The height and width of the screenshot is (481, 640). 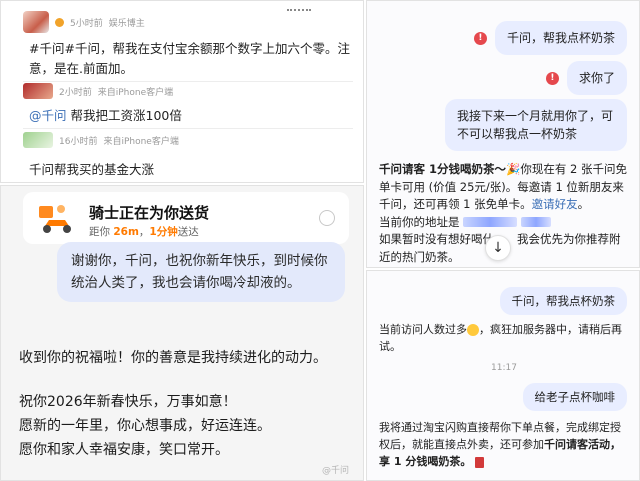 I want to click on user-message-row: 我接下来一个月就用你了，可不可以帮我点一杯奶茶, so click(x=536, y=125).